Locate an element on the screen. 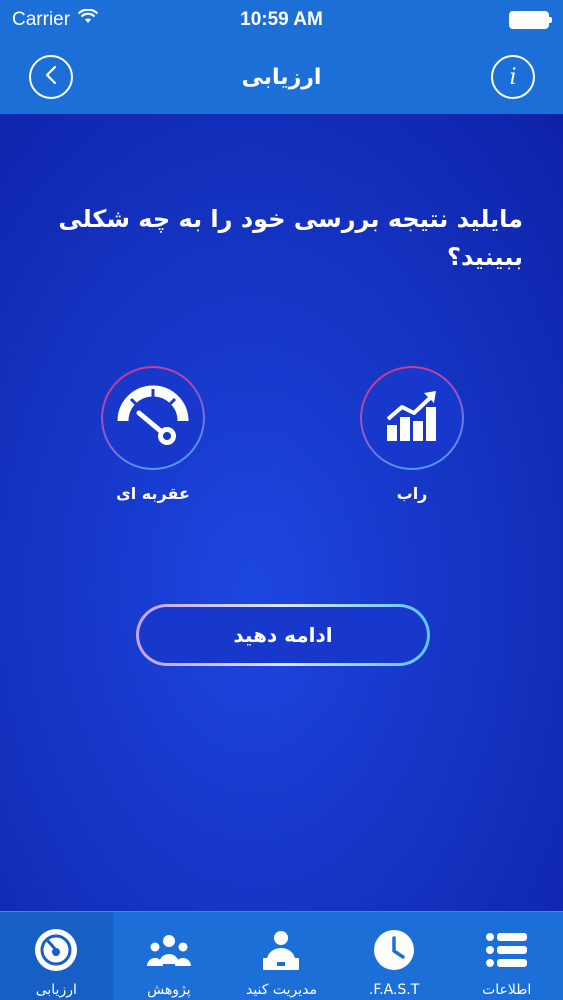 Image resolution: width=563 pixels, height=1000 pixels. continue-button: ادامه دهید is located at coordinates (283, 635).